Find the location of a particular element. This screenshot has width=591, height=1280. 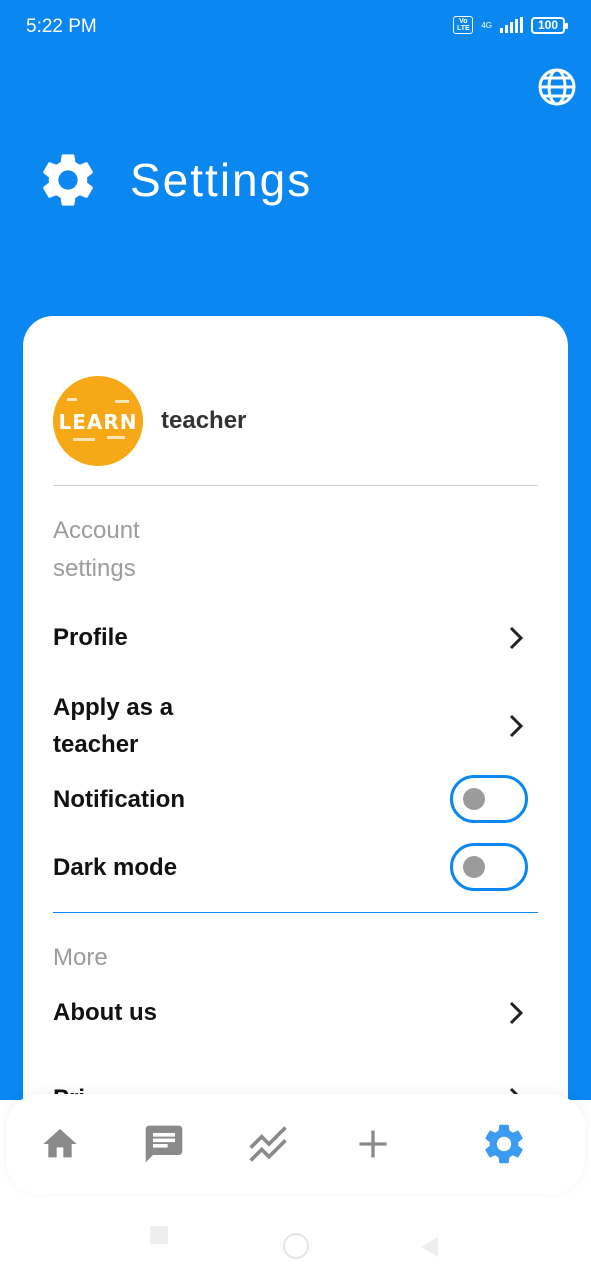

bottom-navigation is located at coordinates (295, 1144).